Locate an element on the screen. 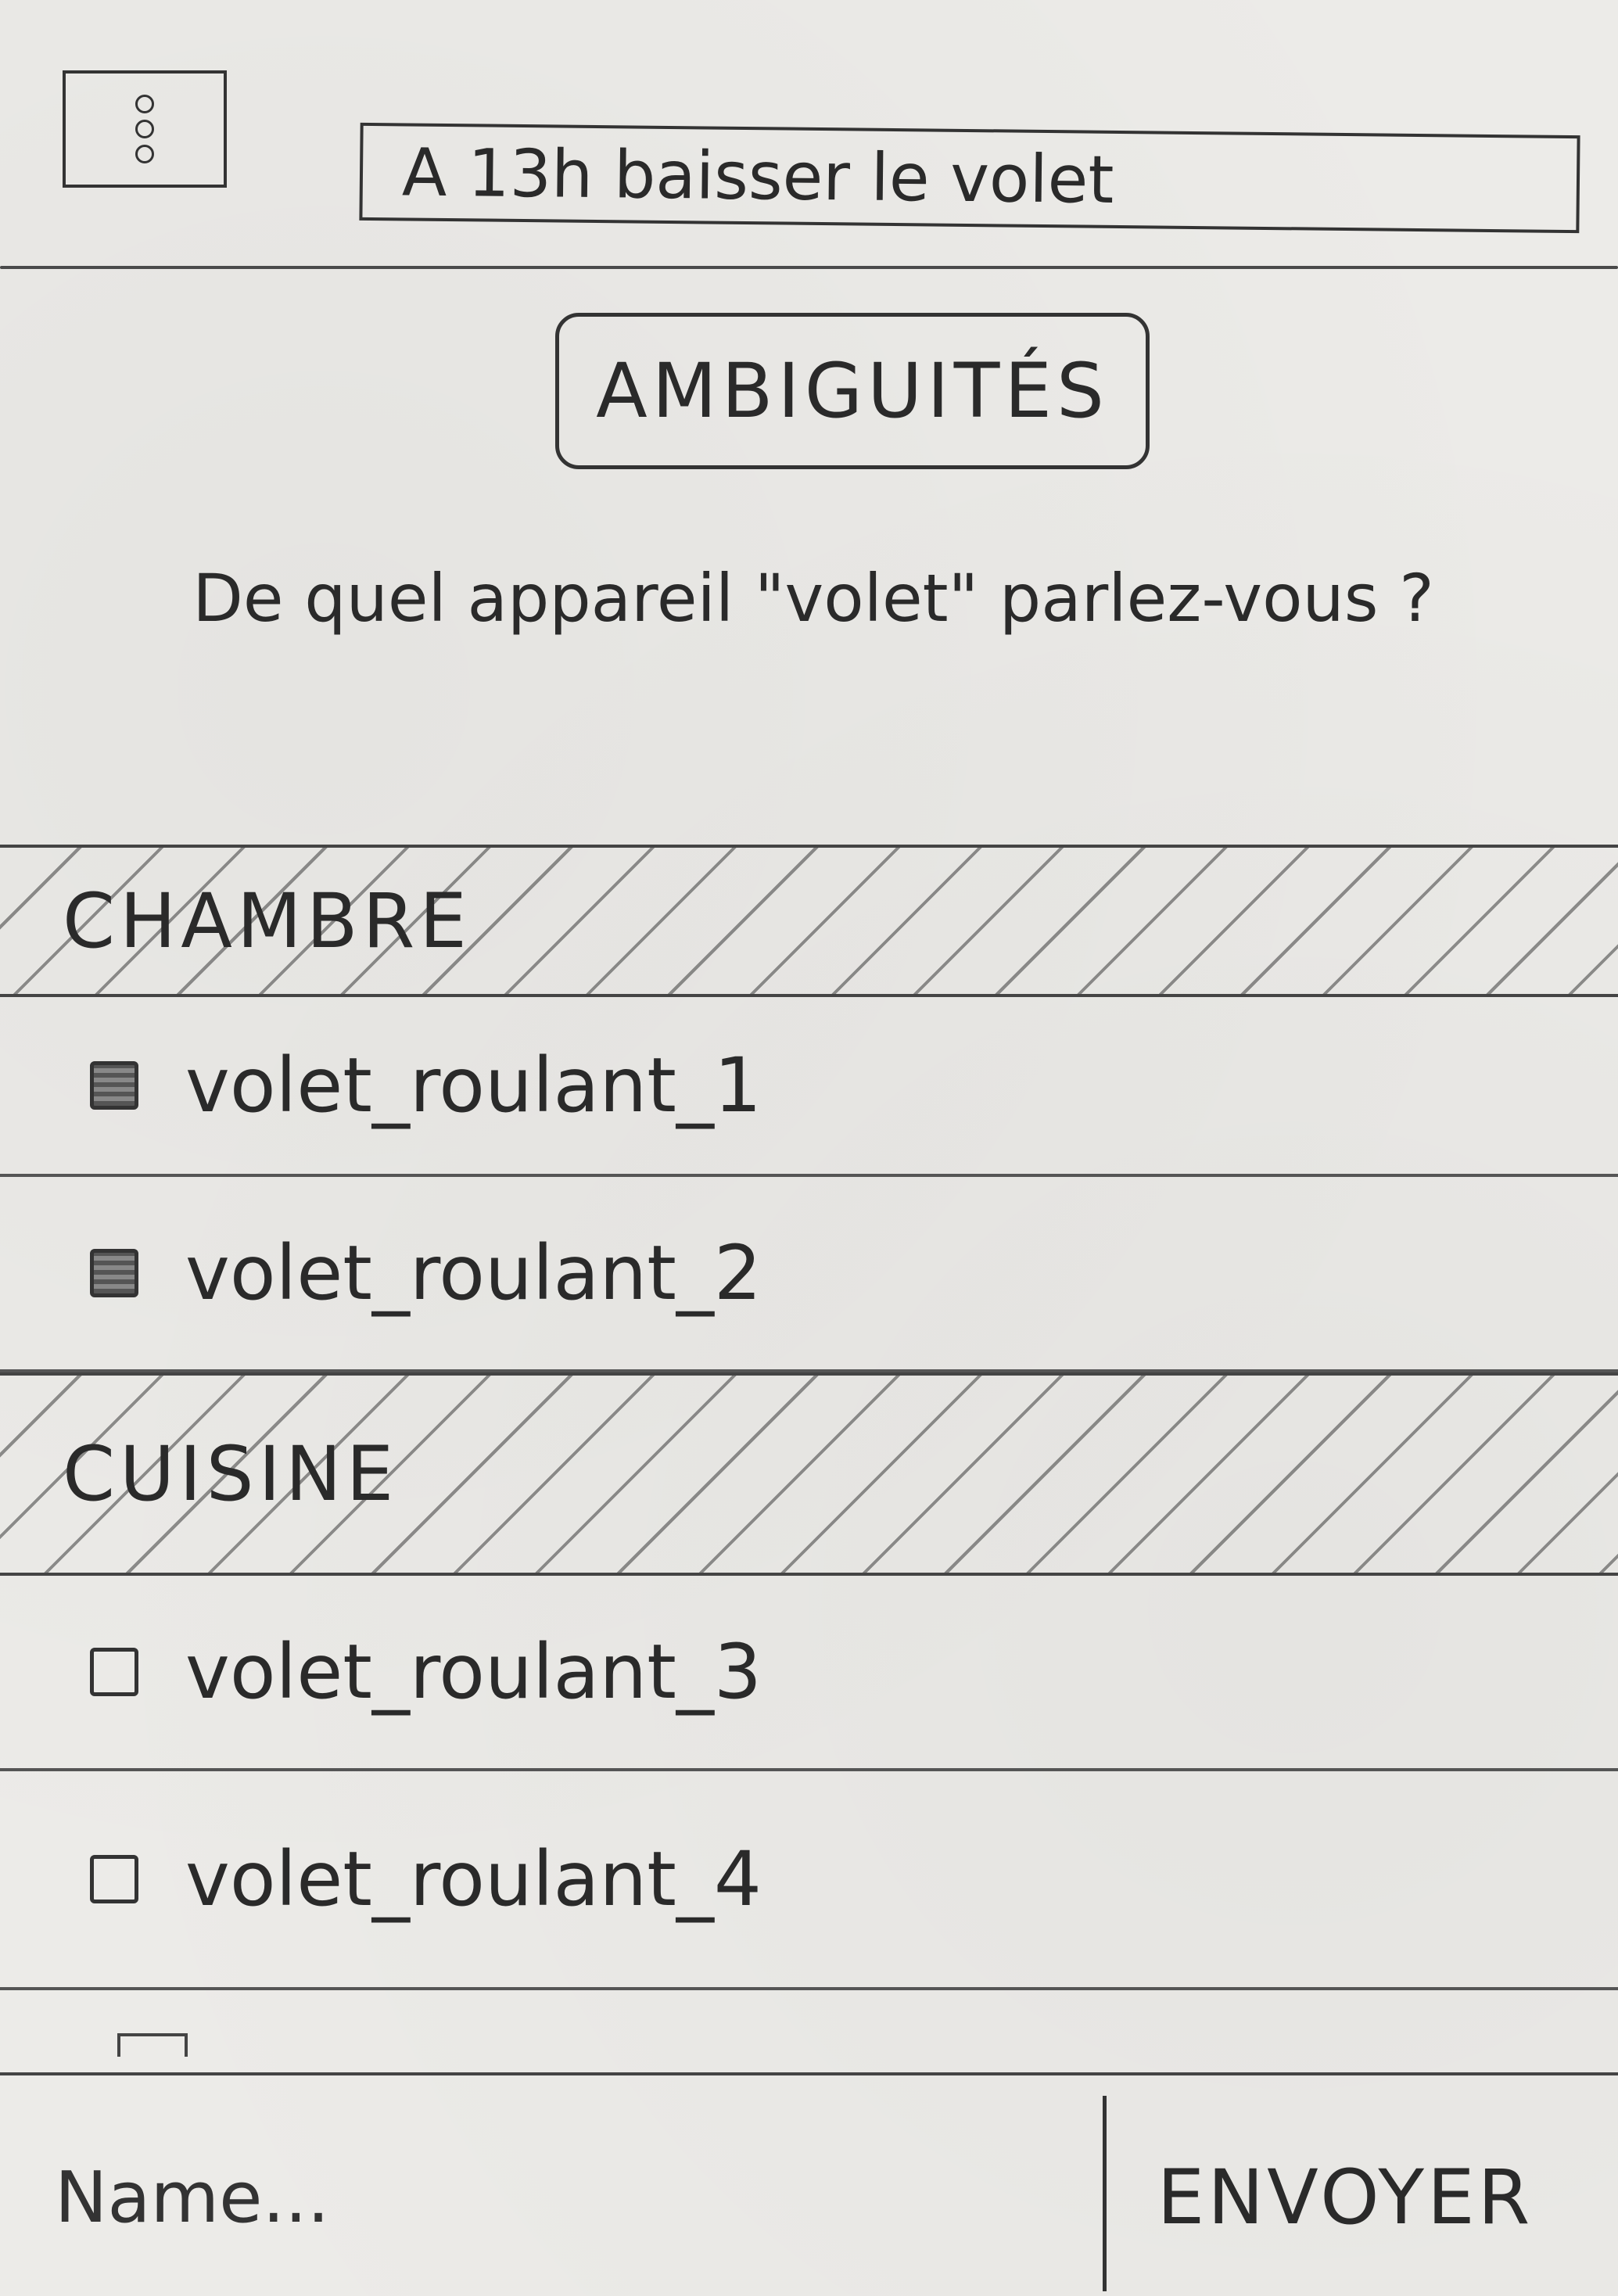 The height and width of the screenshot is (2296, 1618). menu-button is located at coordinates (145, 129).